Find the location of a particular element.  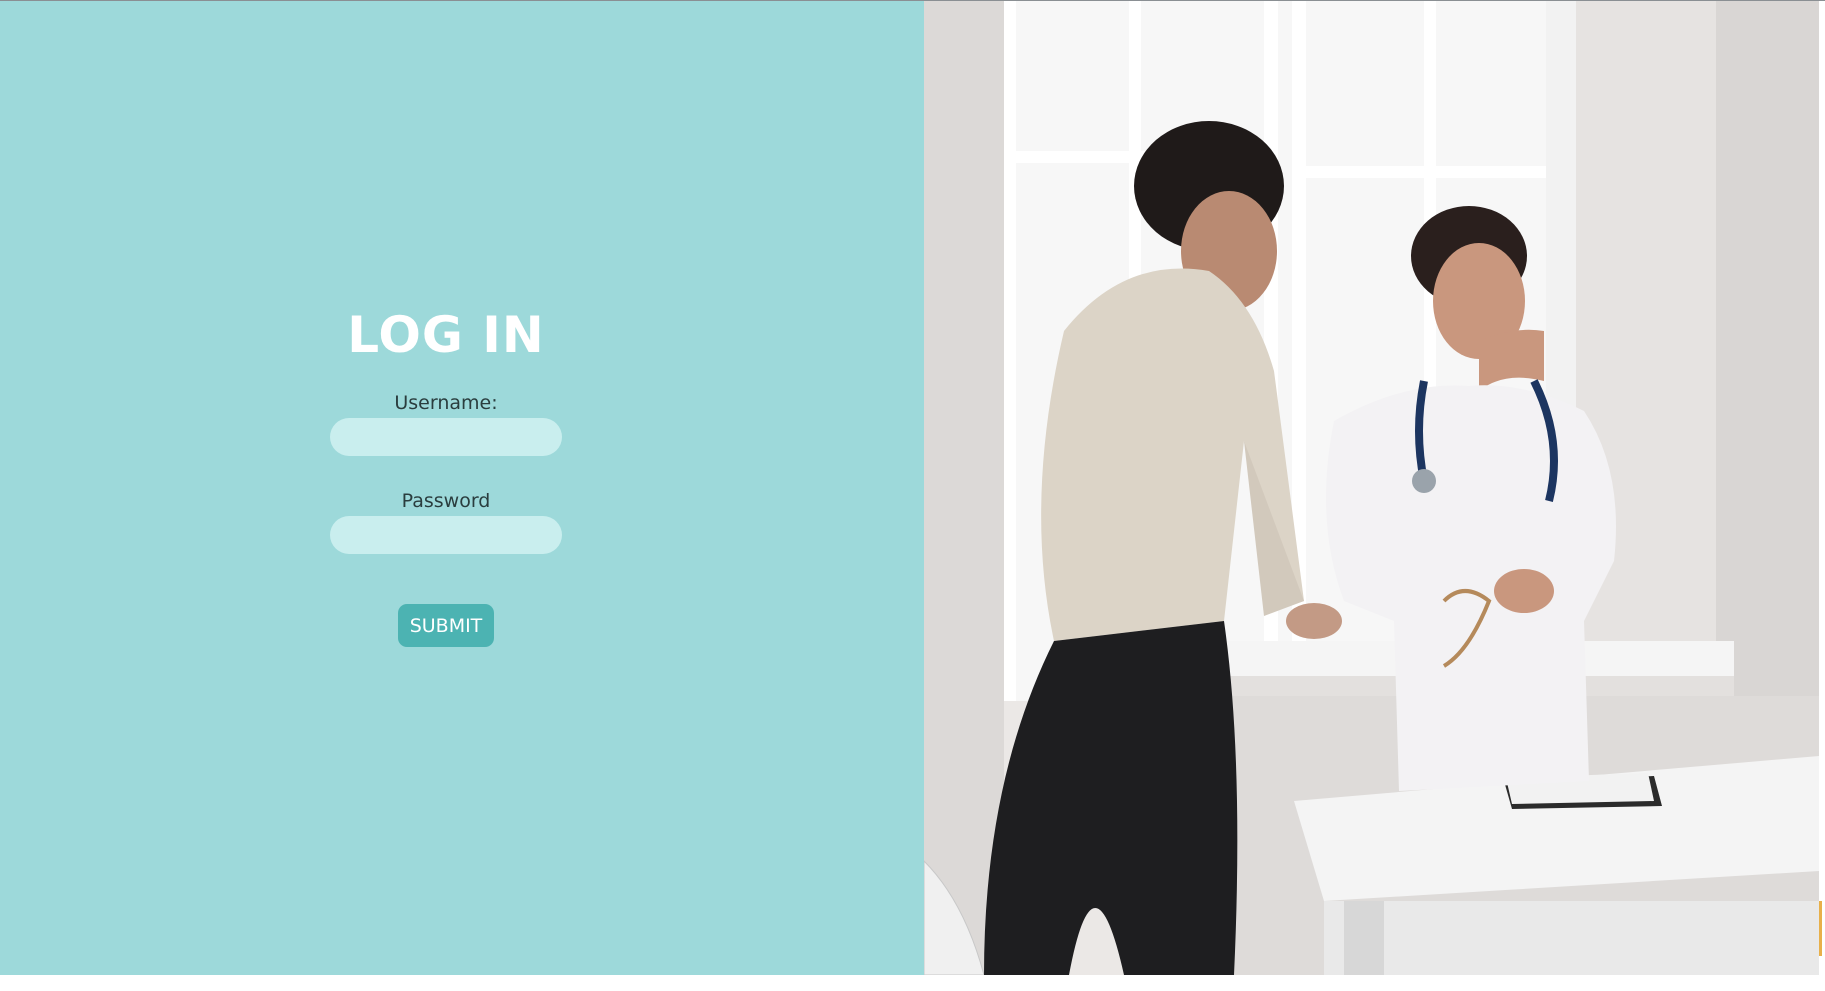

right-edge is located at coordinates (1822, 488).